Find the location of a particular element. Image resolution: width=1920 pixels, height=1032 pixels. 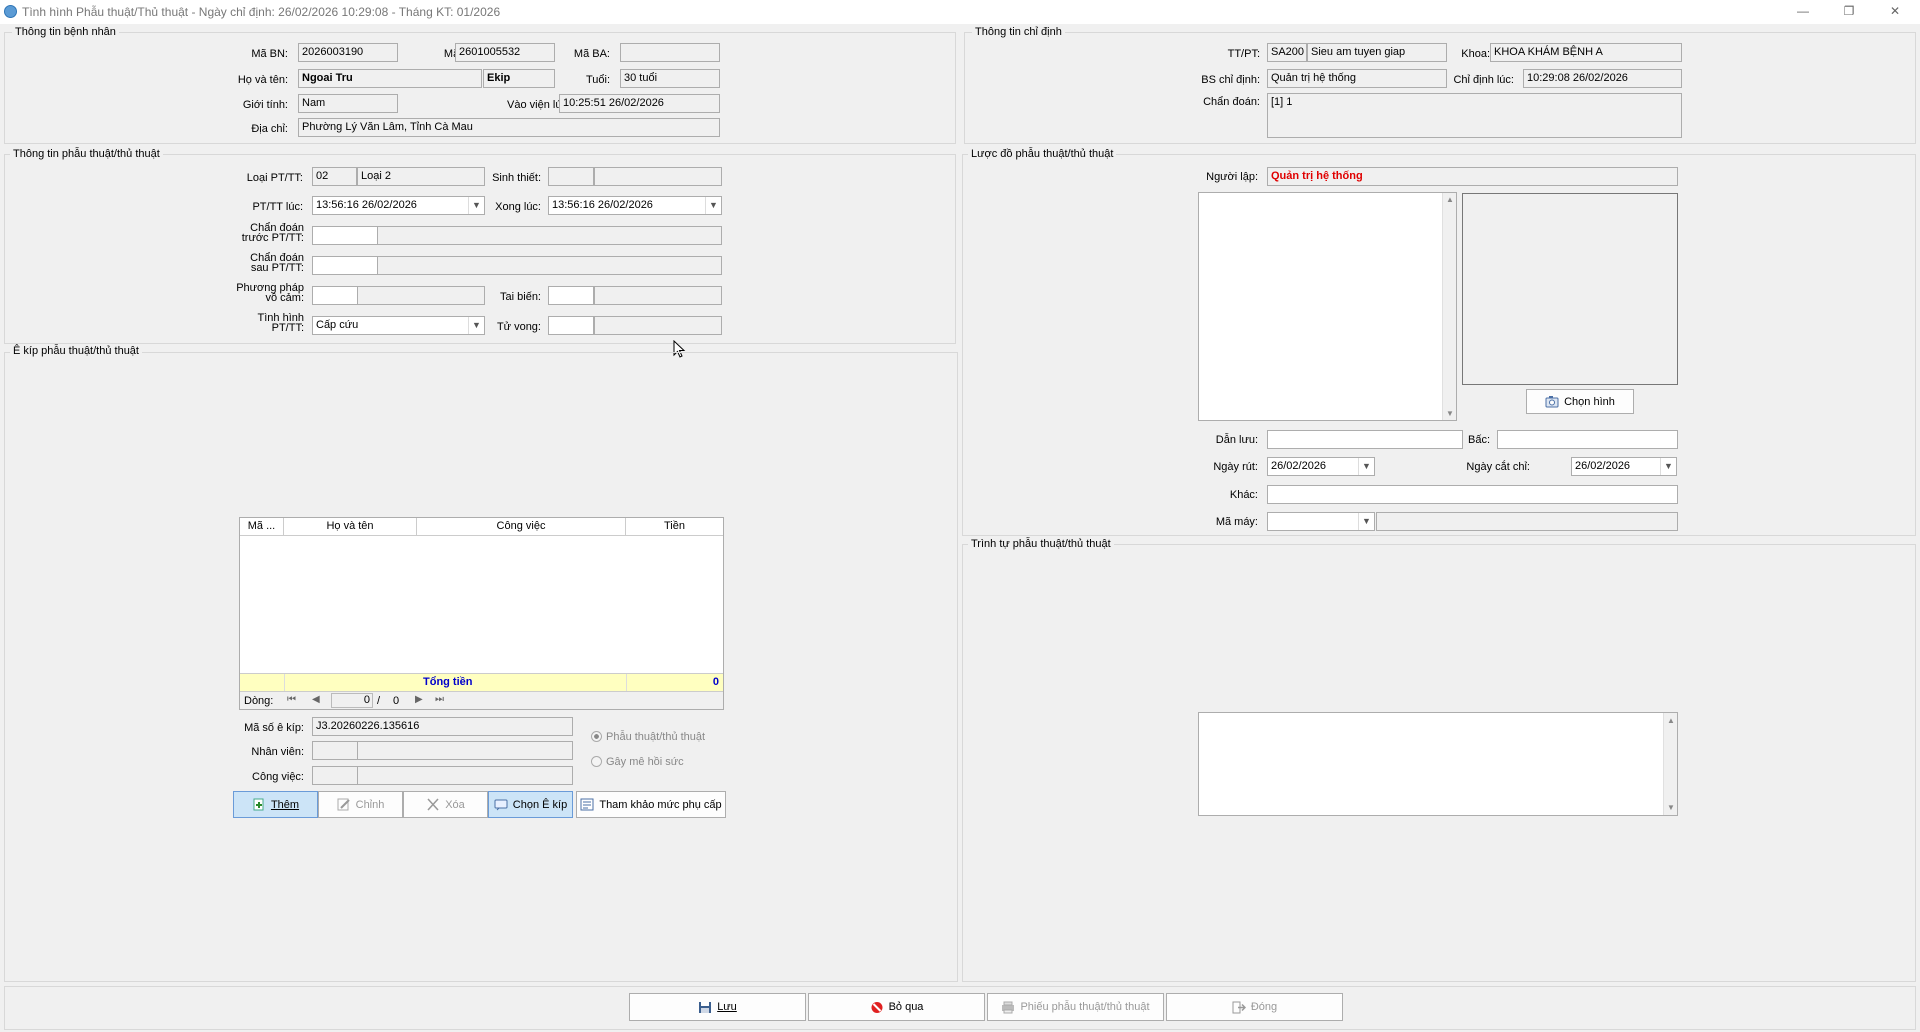

bac-field is located at coordinates (1587, 439).